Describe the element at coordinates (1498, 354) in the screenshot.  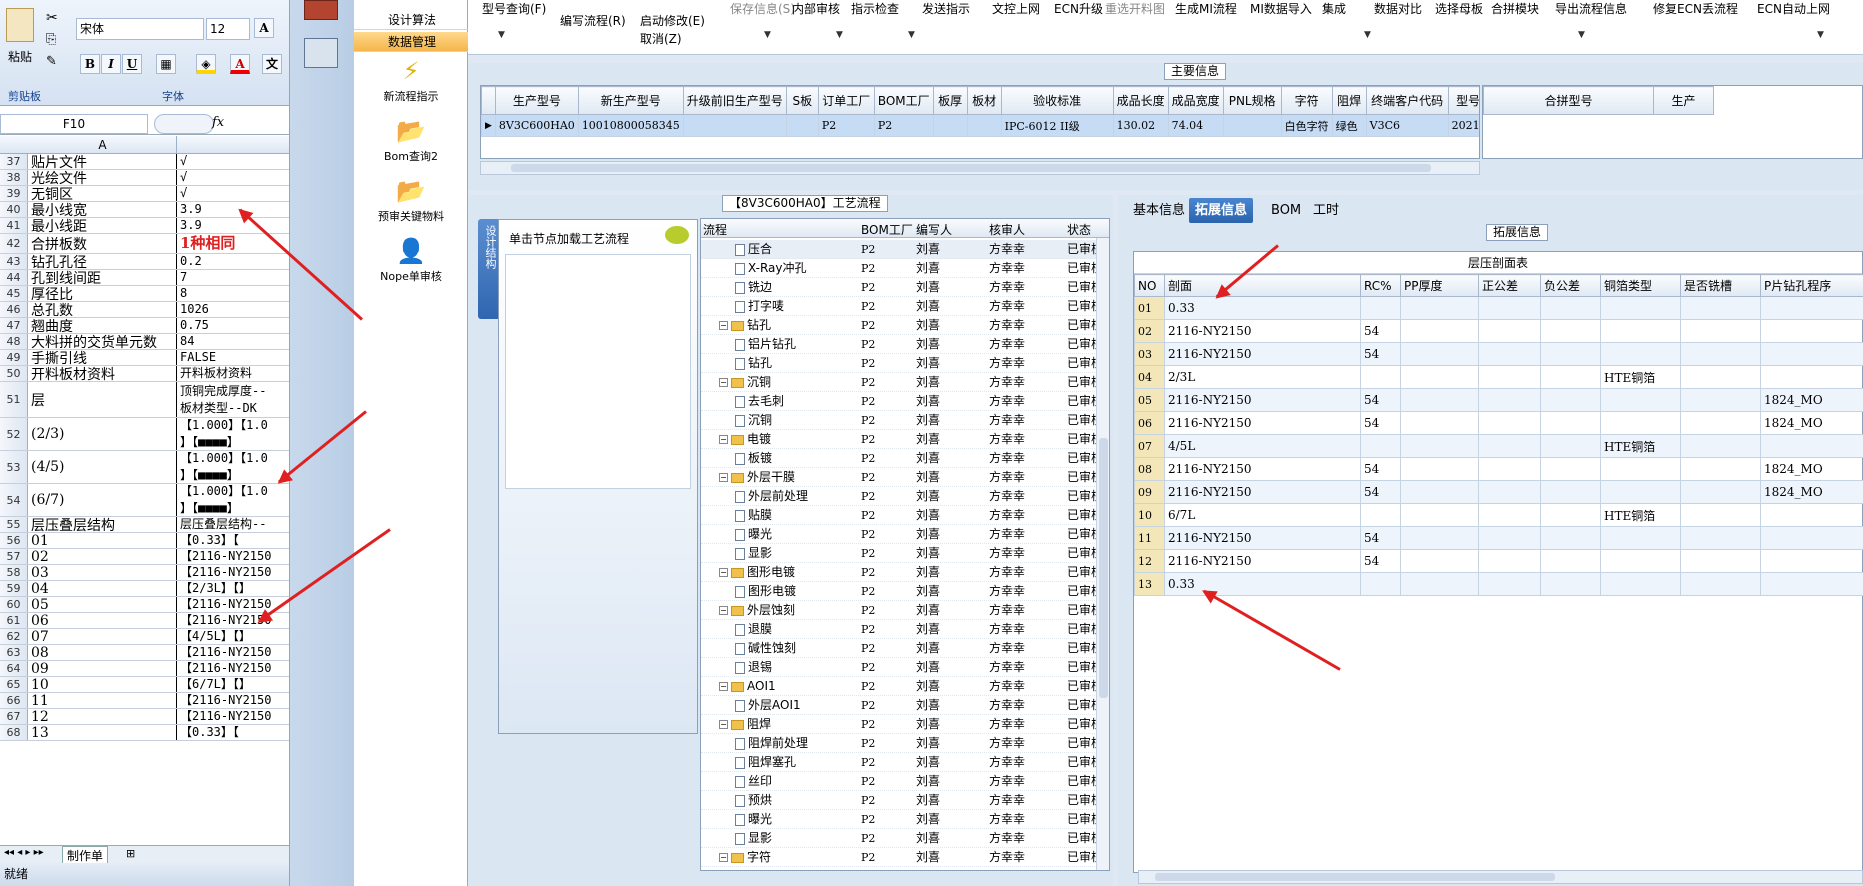
I see `layer-row: 03 2116-NY2150 54` at that location.